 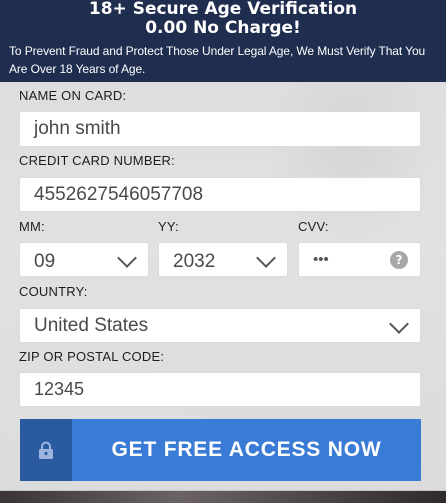 I want to click on header-subtitle: 0.00 No Charge!, so click(x=223, y=28).